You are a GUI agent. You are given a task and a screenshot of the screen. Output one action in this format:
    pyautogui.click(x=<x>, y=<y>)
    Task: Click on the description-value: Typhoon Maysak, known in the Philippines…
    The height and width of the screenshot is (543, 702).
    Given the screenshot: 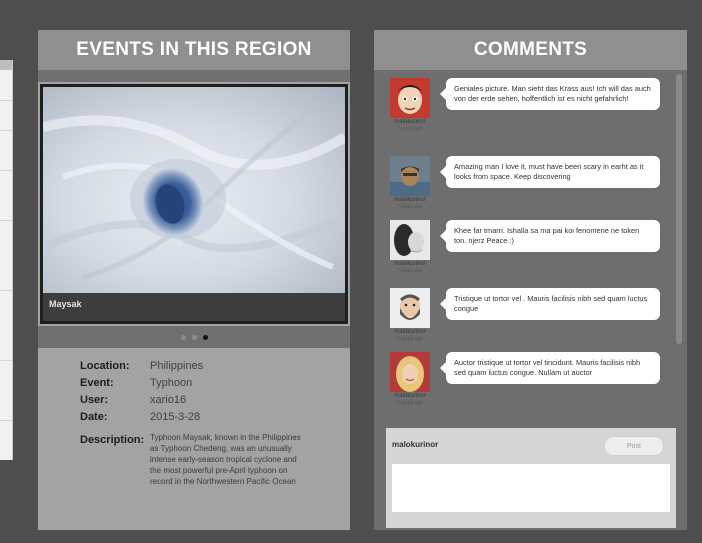 What is the action you would take?
    pyautogui.click(x=225, y=459)
    